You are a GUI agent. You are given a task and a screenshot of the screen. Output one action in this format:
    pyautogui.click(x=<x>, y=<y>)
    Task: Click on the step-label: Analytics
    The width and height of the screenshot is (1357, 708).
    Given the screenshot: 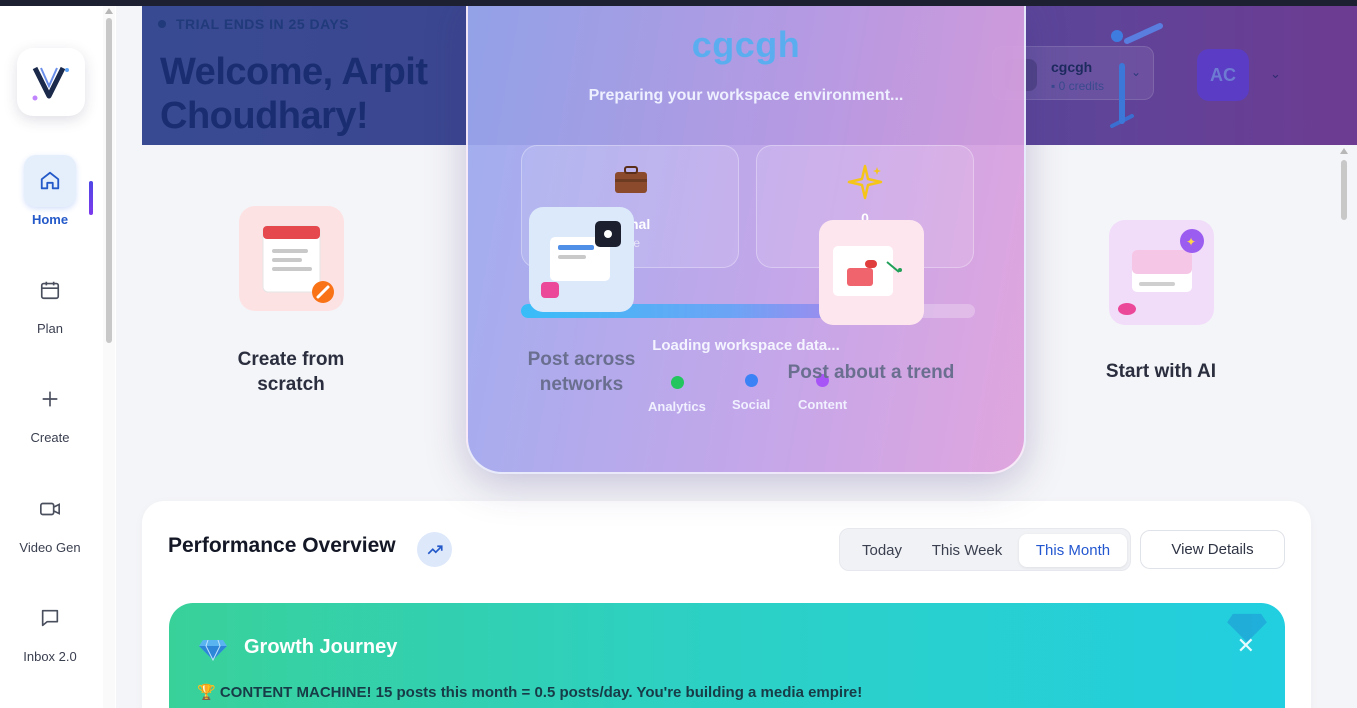 What is the action you would take?
    pyautogui.click(x=677, y=406)
    